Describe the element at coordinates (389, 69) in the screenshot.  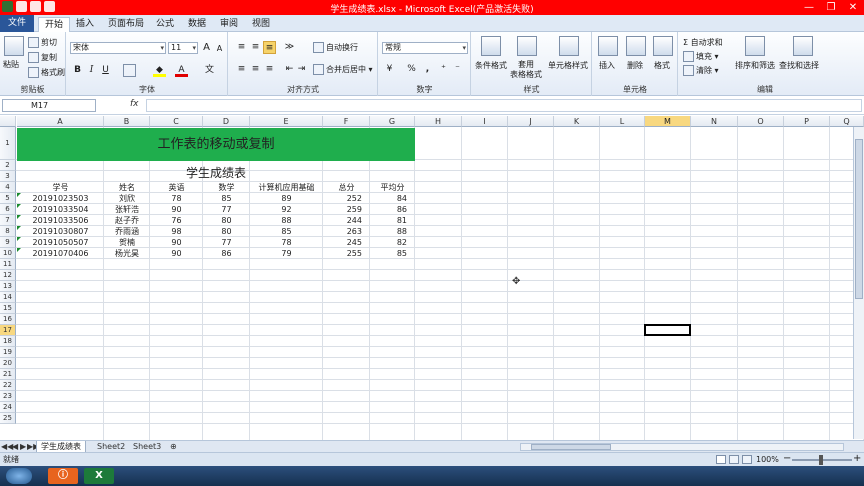
I see `currency-icon: ¥` at that location.